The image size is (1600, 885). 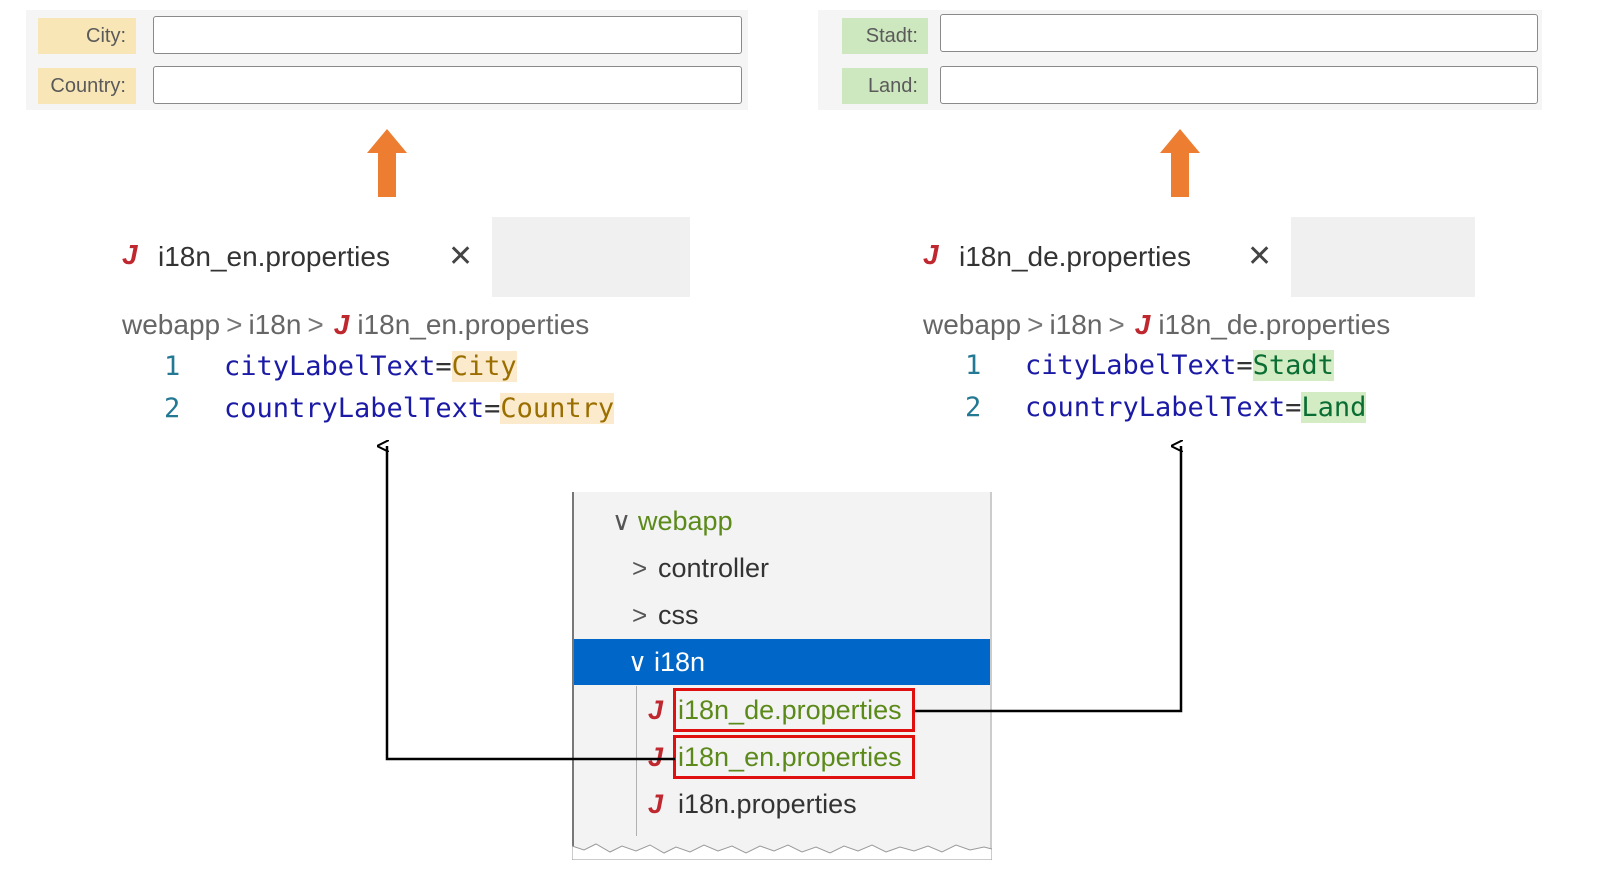 I want to click on indent-guide, so click(x=636, y=761).